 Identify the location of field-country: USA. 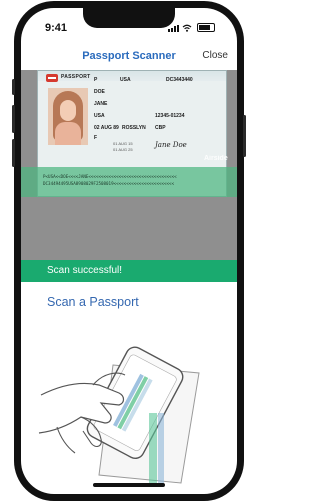
(125, 80).